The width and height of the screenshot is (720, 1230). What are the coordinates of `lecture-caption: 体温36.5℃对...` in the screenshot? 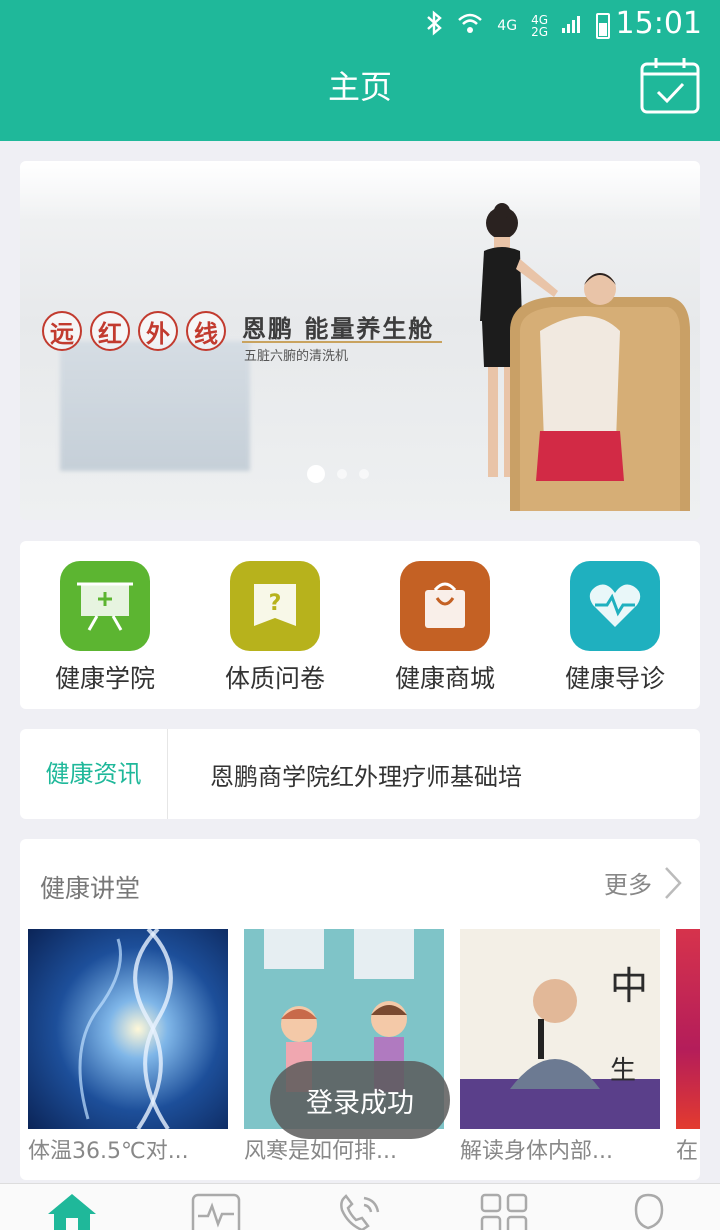 It's located at (108, 1151).